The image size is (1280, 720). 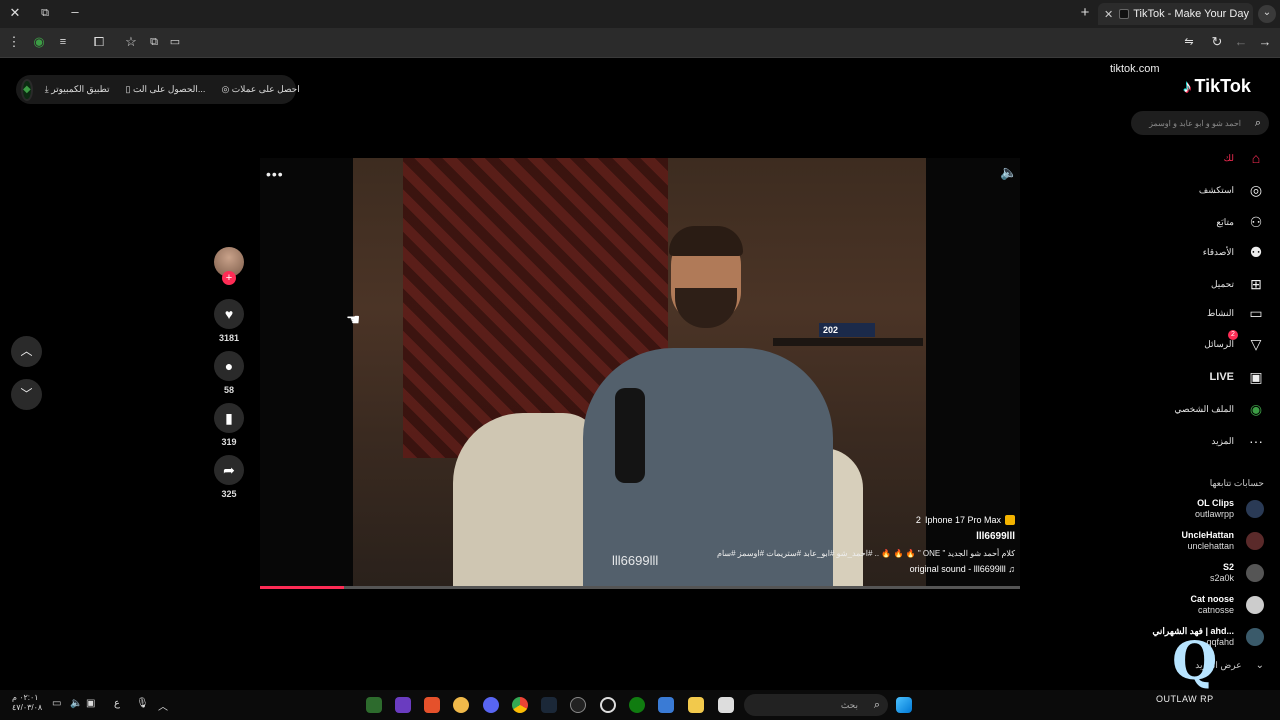 What do you see at coordinates (229, 418) in the screenshot?
I see `bookmark-icon: ▮` at bounding box center [229, 418].